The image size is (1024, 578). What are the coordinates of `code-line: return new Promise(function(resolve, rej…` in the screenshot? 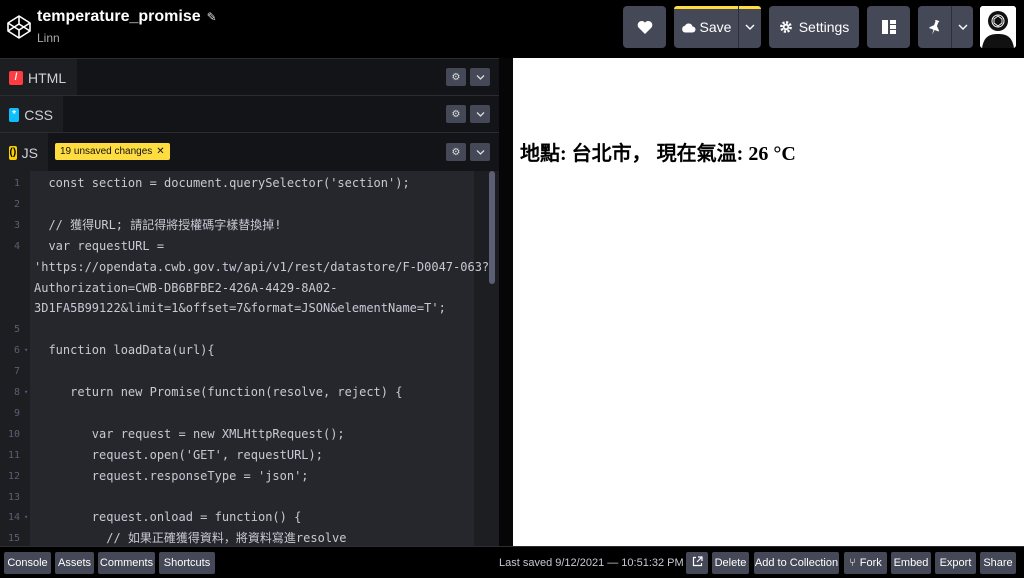 It's located at (218, 392).